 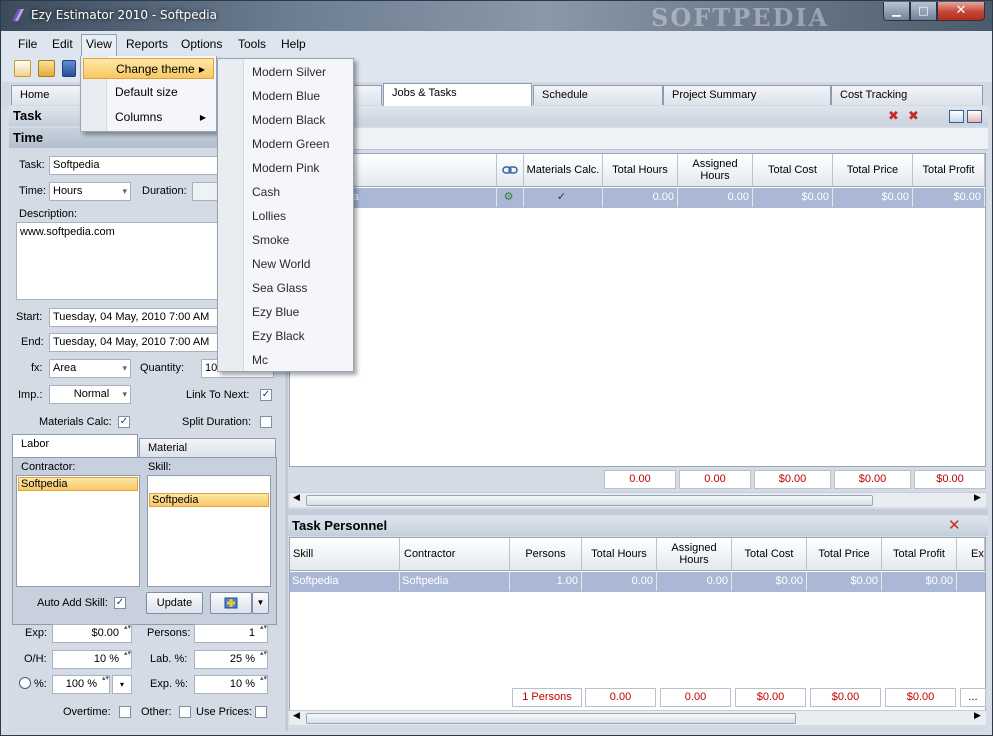 What do you see at coordinates (285, 360) in the screenshot?
I see `theme-mc: Mc` at bounding box center [285, 360].